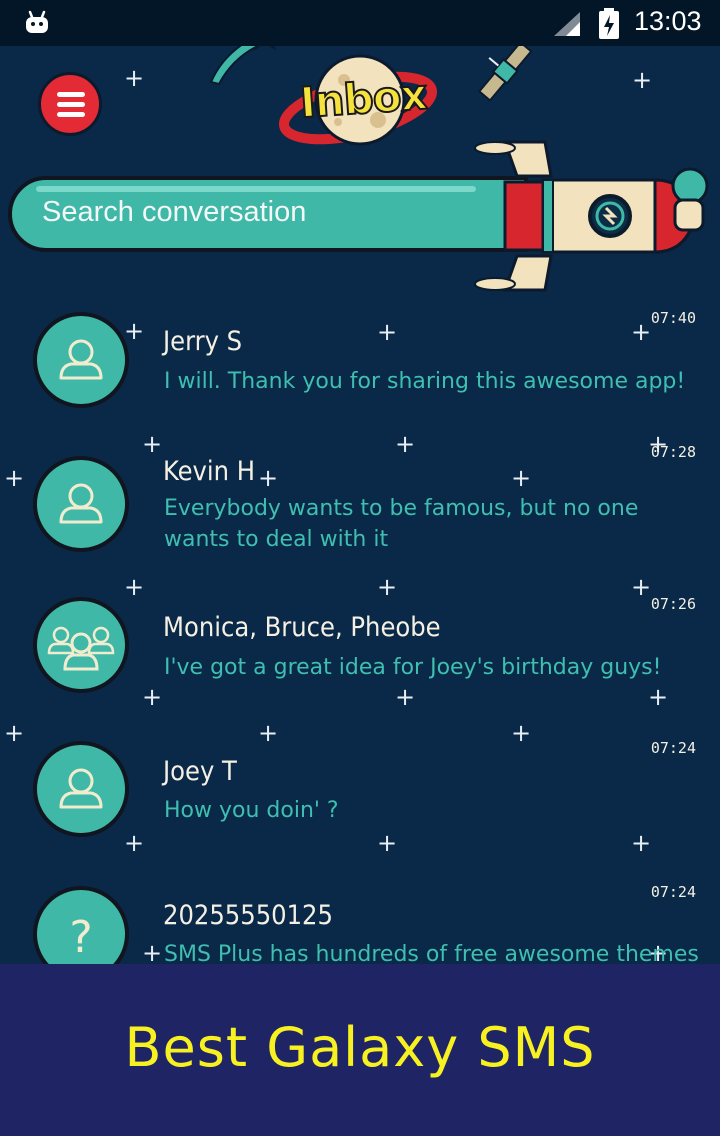  I want to click on inbox-title: Inbox, so click(363, 99).